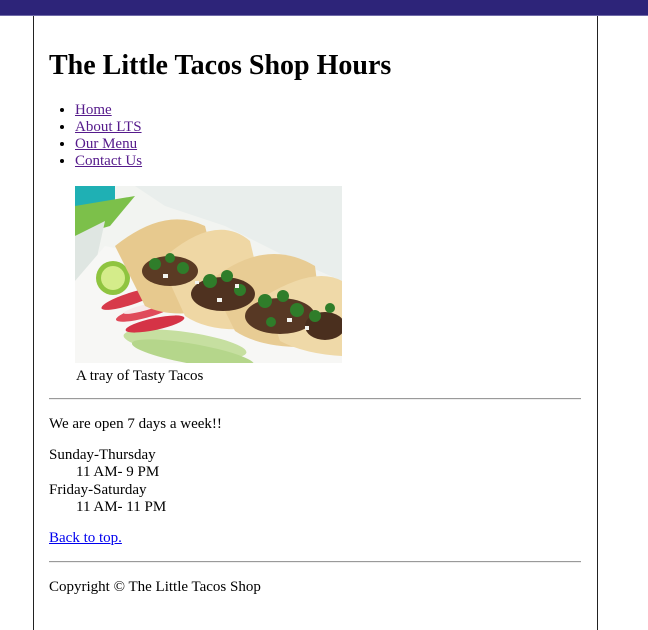 The height and width of the screenshot is (630, 648). I want to click on main-nav: Home About LTS Our Menu Contact Us, so click(95, 136).